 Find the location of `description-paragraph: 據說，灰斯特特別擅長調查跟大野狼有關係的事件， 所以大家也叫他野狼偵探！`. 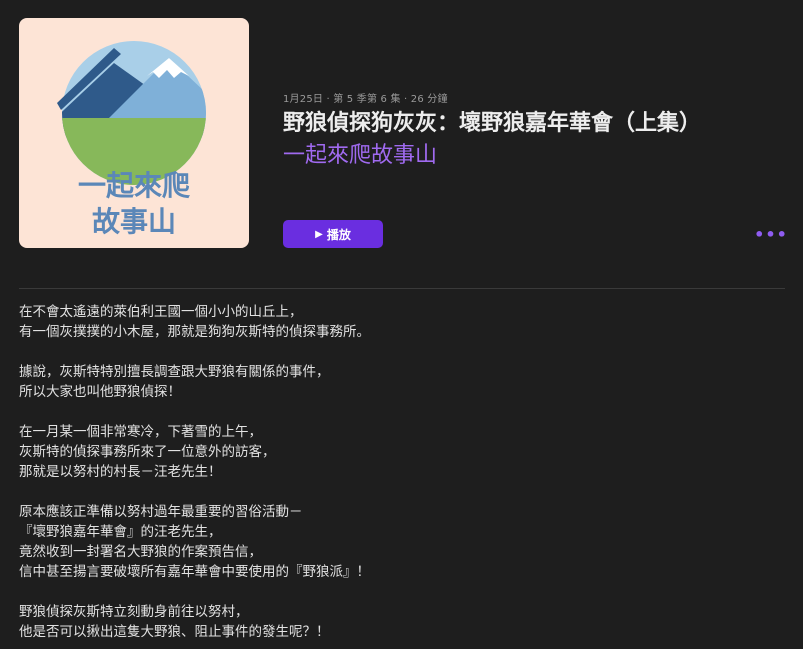

description-paragraph: 據說，灰斯特特別擅長調查跟大野狼有關係的事件， 所以大家也叫他野狼偵探！ is located at coordinates (402, 382).